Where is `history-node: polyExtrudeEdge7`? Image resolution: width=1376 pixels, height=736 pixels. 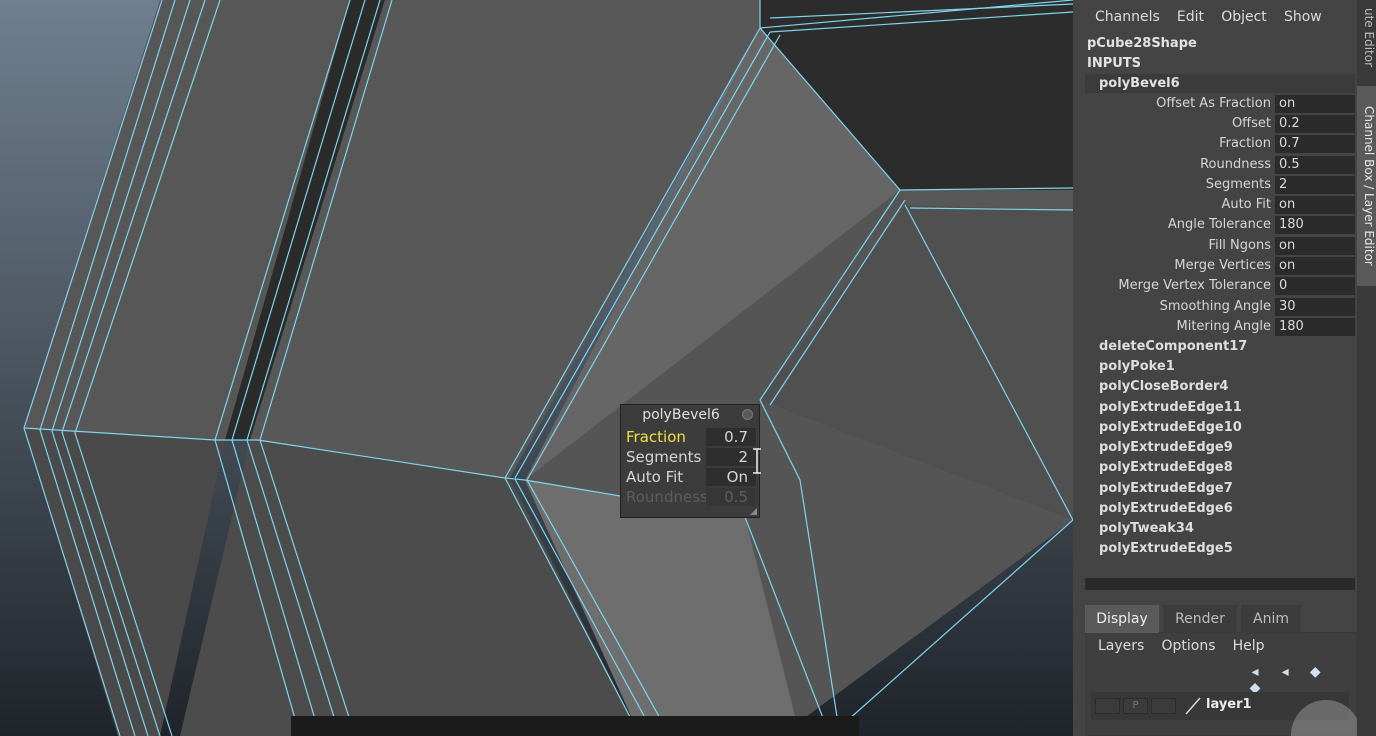
history-node: polyExtrudeEdge7 is located at coordinates (1166, 489).